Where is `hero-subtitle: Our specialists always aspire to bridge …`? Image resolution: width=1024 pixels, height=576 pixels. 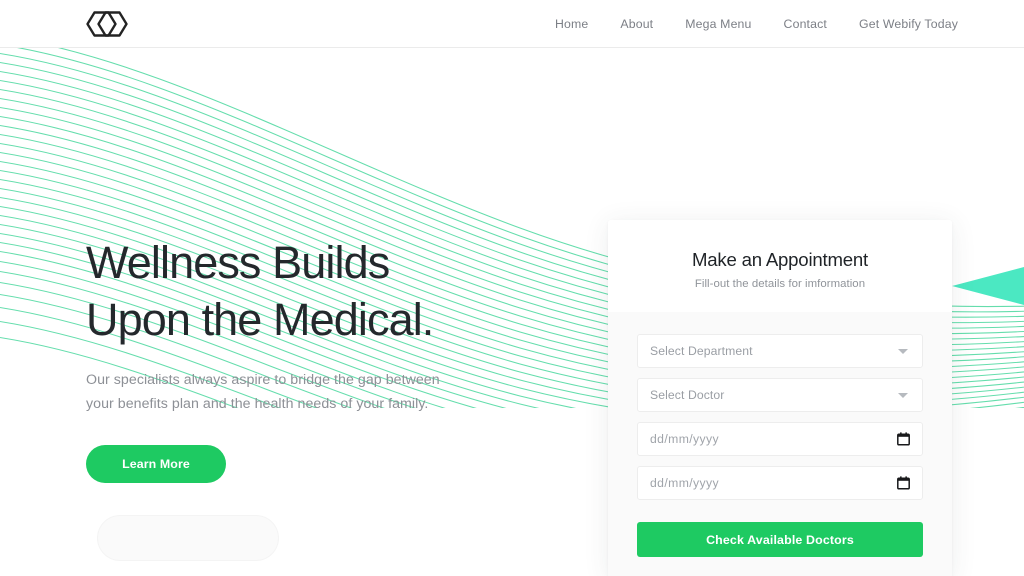 hero-subtitle: Our specialists always aspire to bridge … is located at coordinates (263, 392).